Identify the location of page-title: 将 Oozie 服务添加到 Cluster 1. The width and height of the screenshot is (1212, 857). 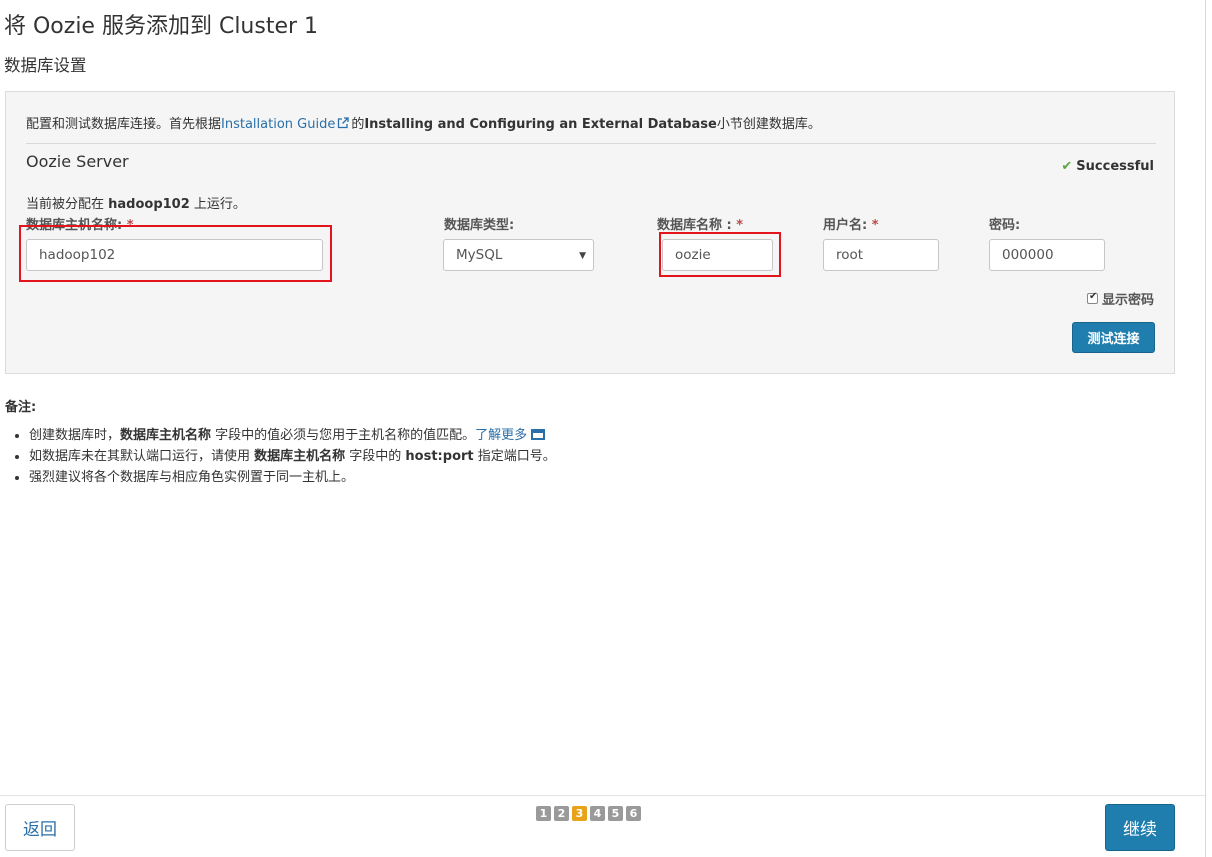
(161, 26).